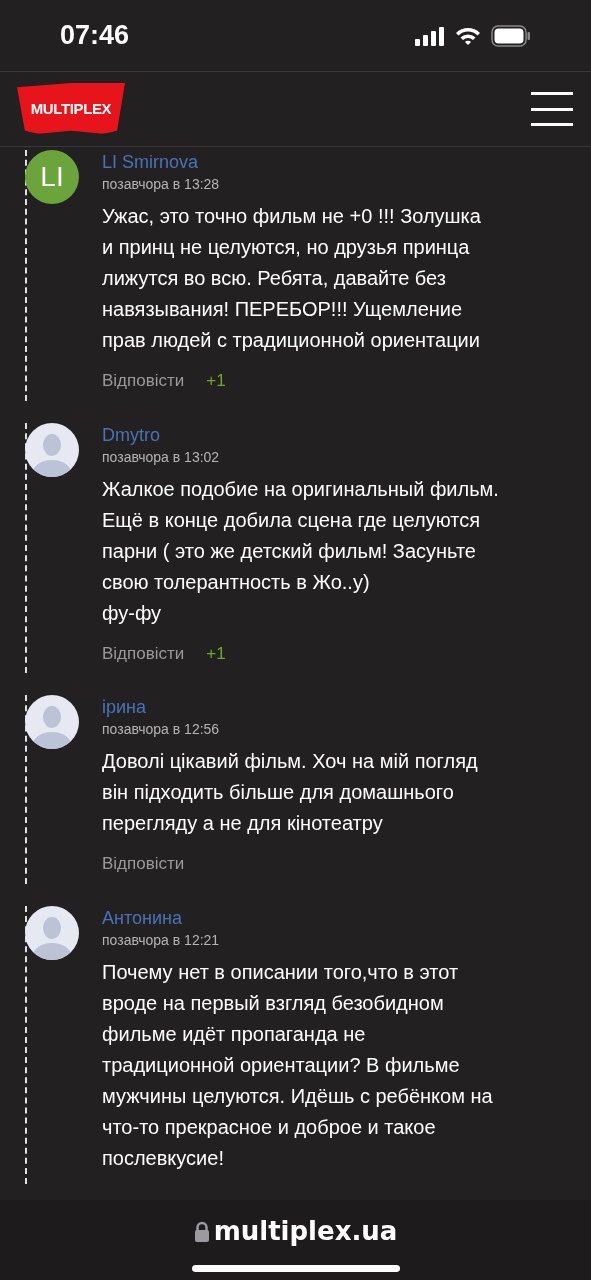  I want to click on comment-text: Ужас, это точно фильм не +0 !!! Золушка и принц не целуются, но друзья принца лижутся во всю. Ребята, давайте без навязывания! ПЕРЕБОР!!! Ущемление прав людей с традиционной ориентации, so click(292, 278).